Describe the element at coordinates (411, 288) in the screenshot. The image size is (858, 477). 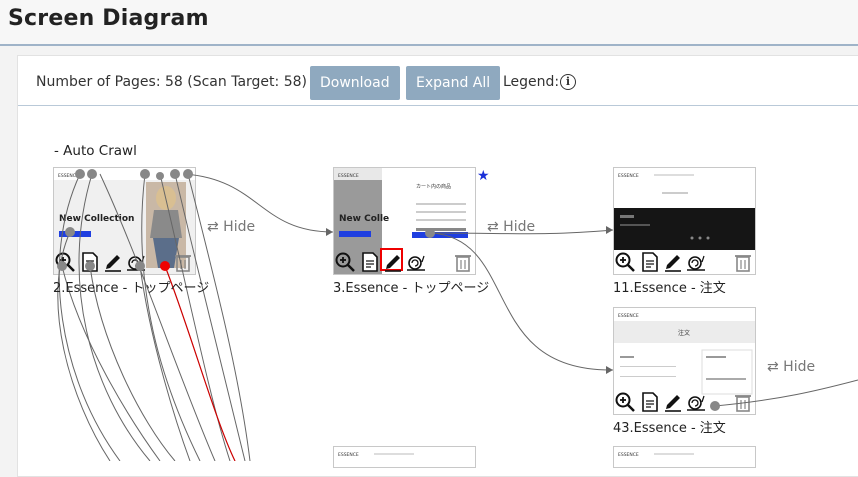
I see `node-title: 3.Essence - トップページ` at that location.